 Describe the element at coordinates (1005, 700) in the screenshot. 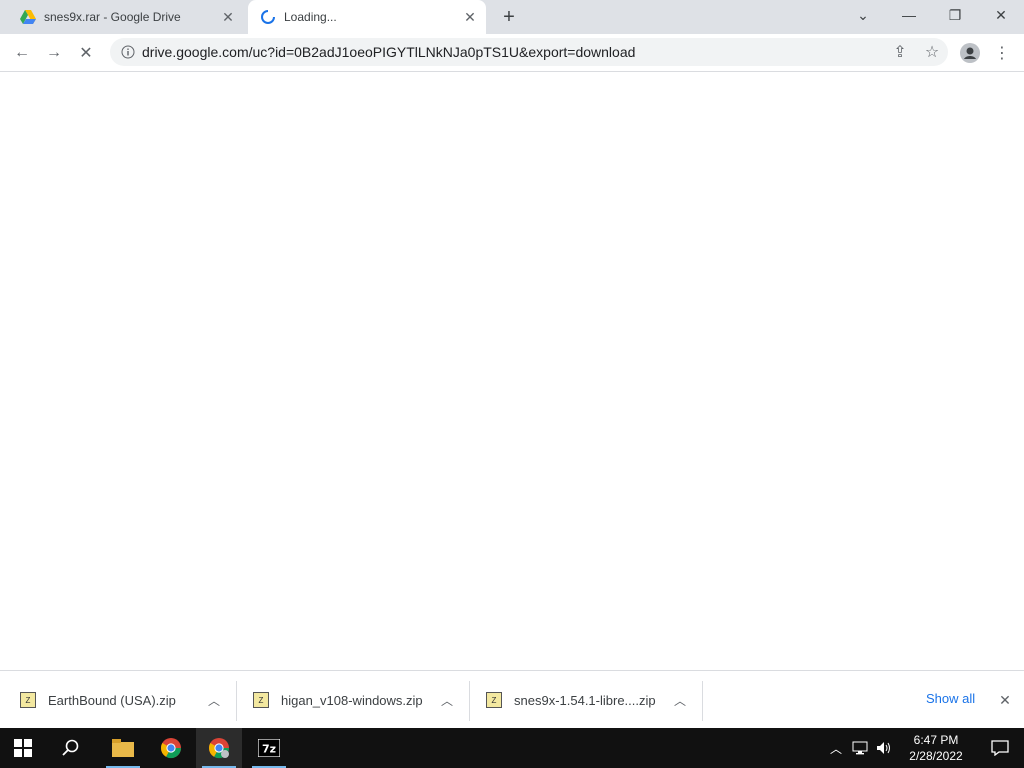

I see `close-shelf-icon: ✕` at that location.